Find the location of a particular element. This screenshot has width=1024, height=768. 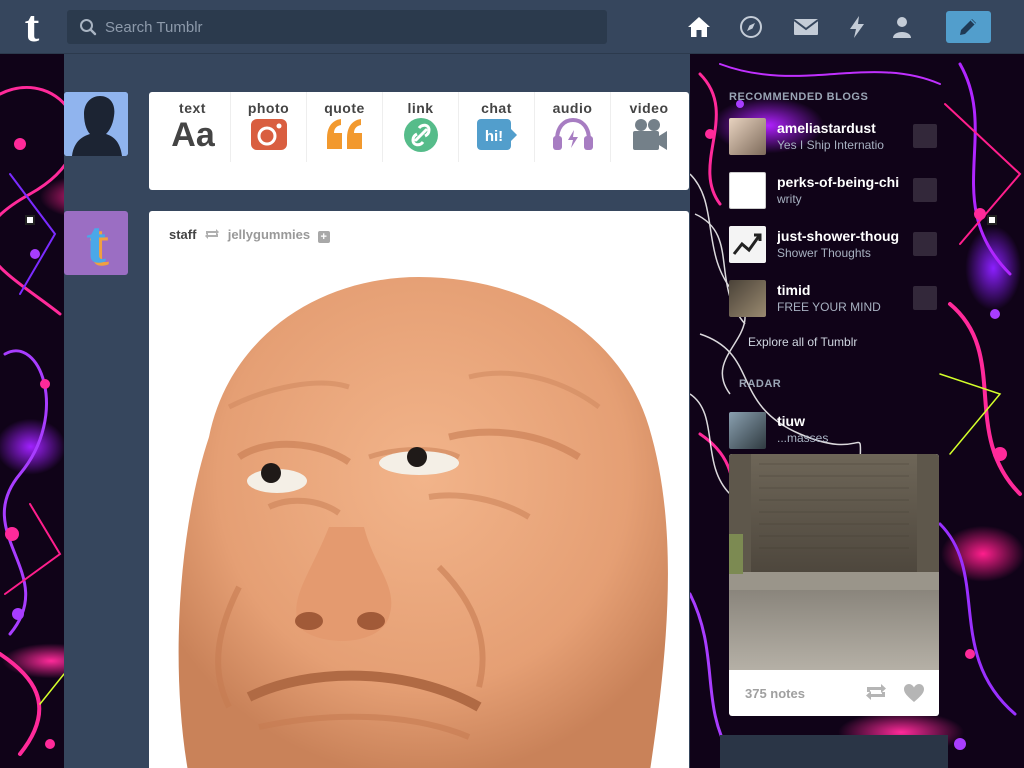

post-type-label: link is located at coordinates (420, 108).